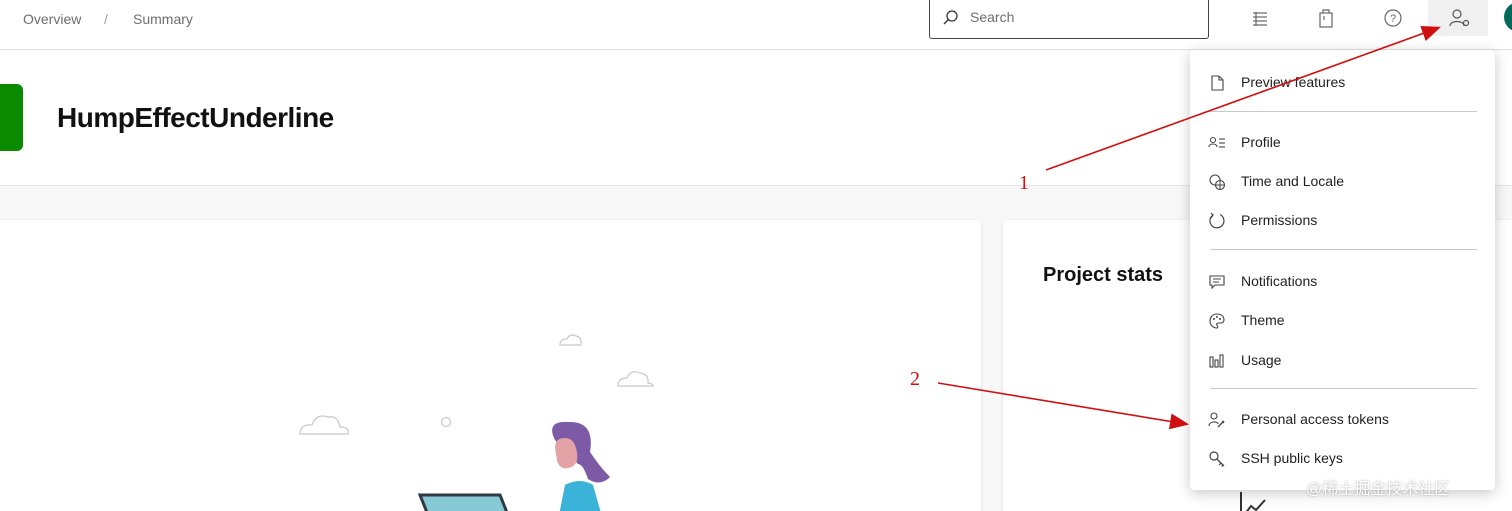 This screenshot has height=511, width=1512. Describe the element at coordinates (1024, 183) in the screenshot. I see `annotation-label-1: 1` at that location.